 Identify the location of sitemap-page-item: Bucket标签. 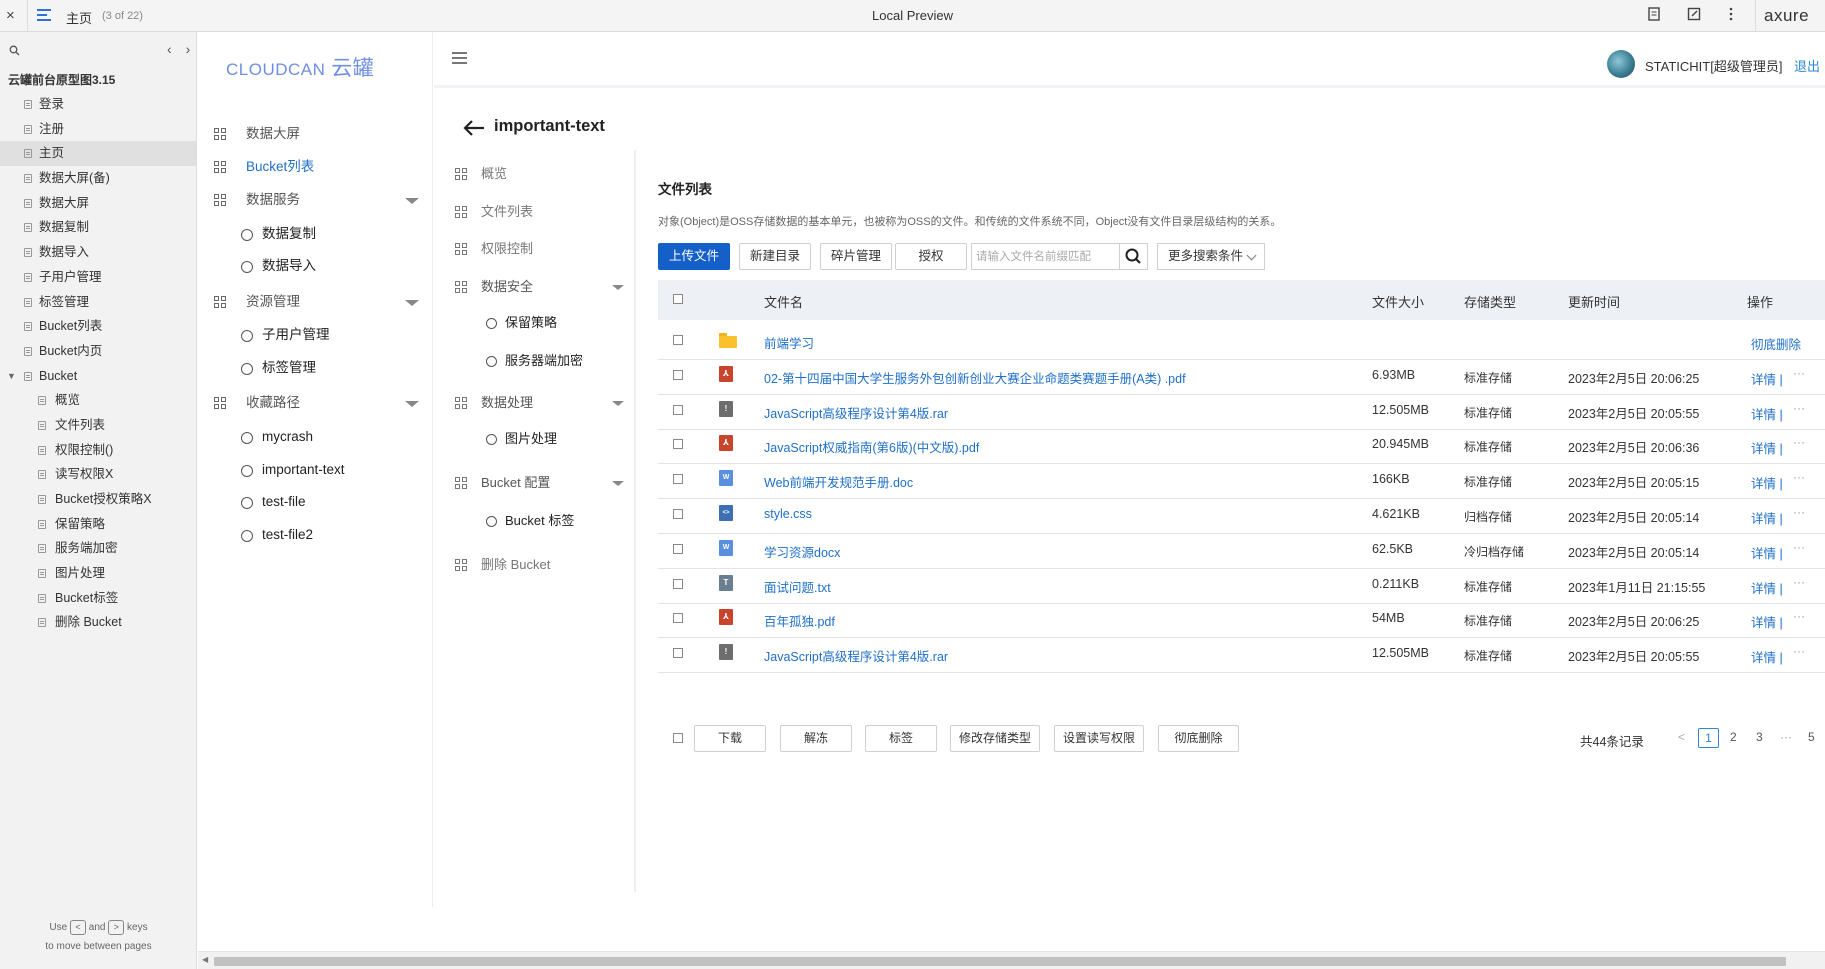
(98, 598).